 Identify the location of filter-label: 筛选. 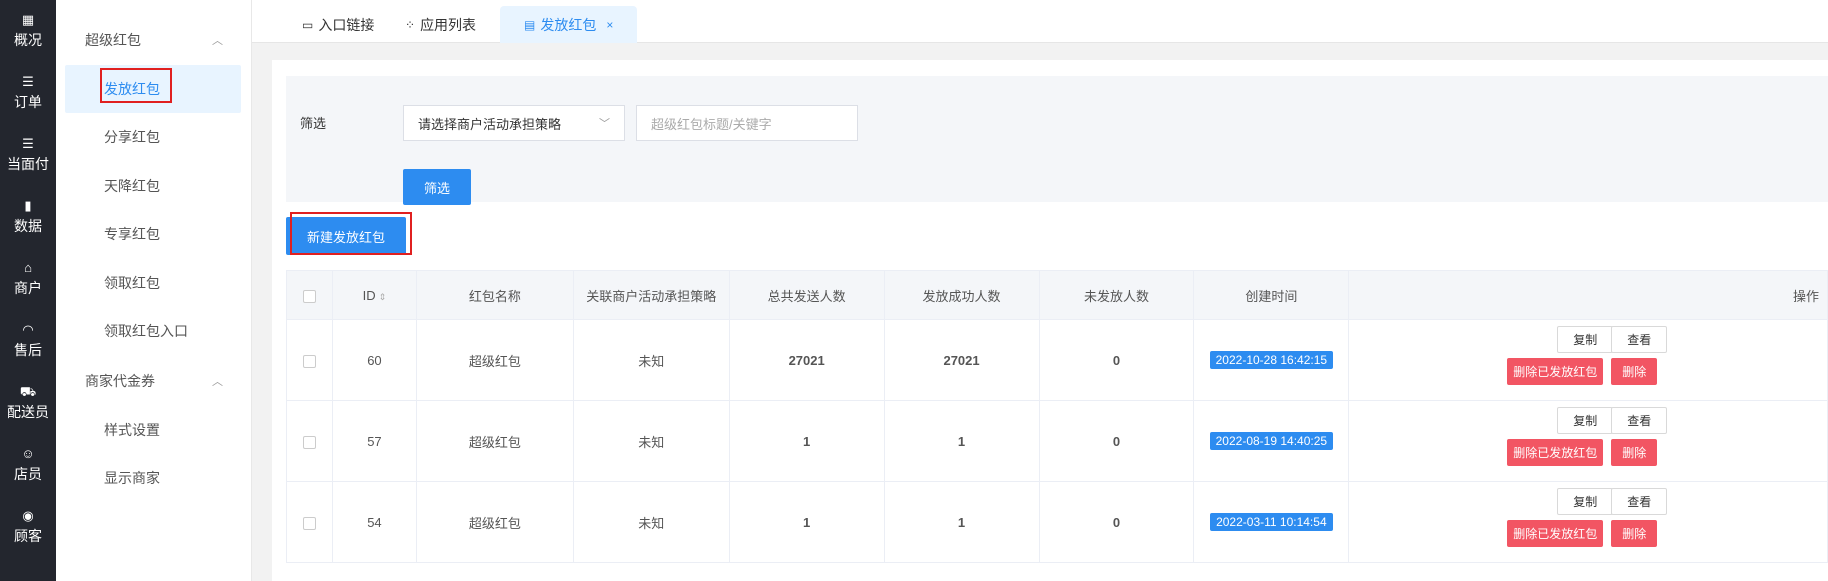
(313, 123).